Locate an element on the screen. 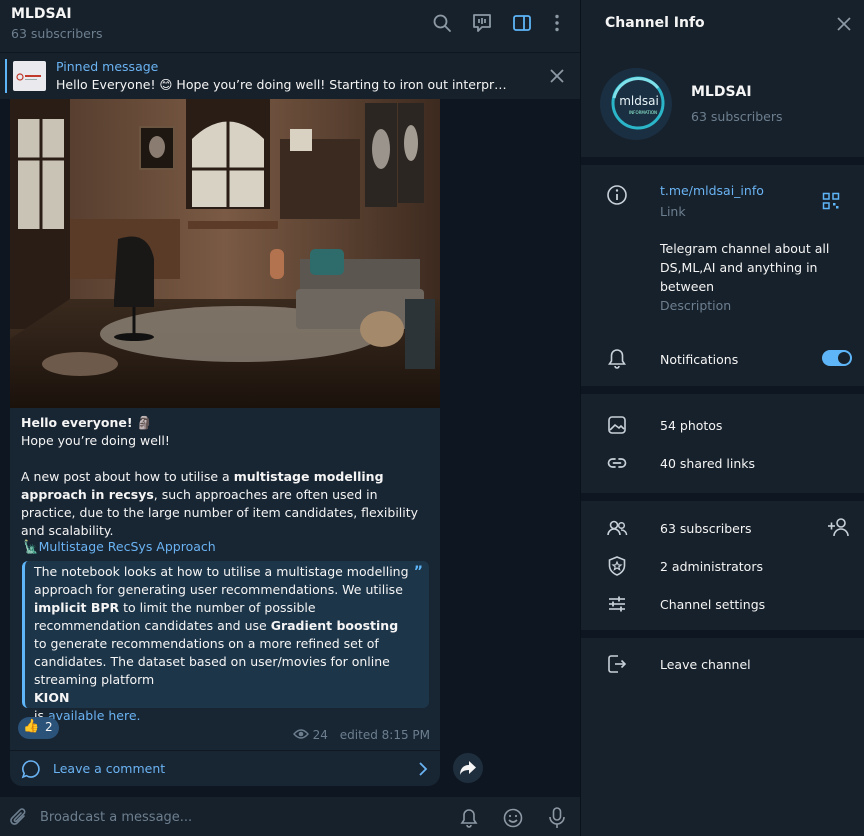  microphone-icon is located at coordinates (557, 818).